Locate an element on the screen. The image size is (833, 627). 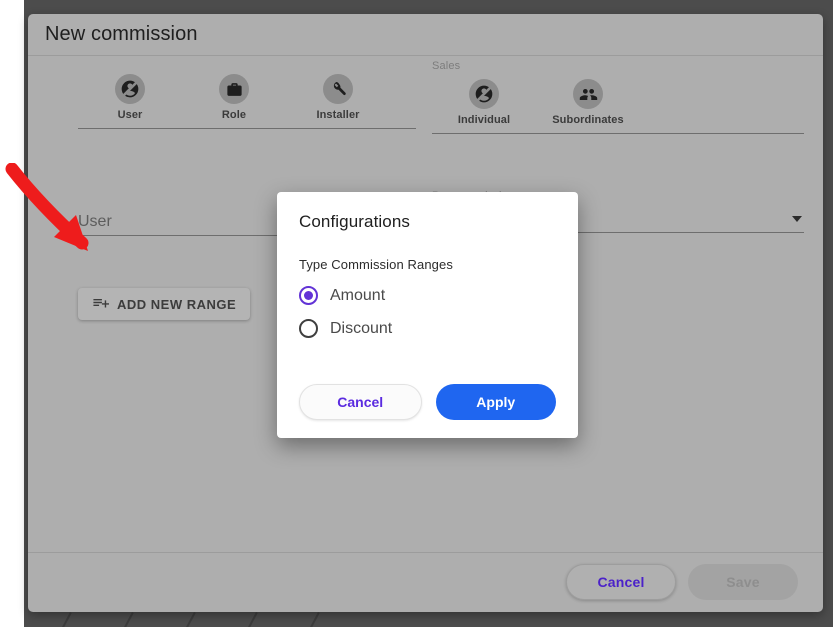
target-option-user: User is located at coordinates (130, 97).